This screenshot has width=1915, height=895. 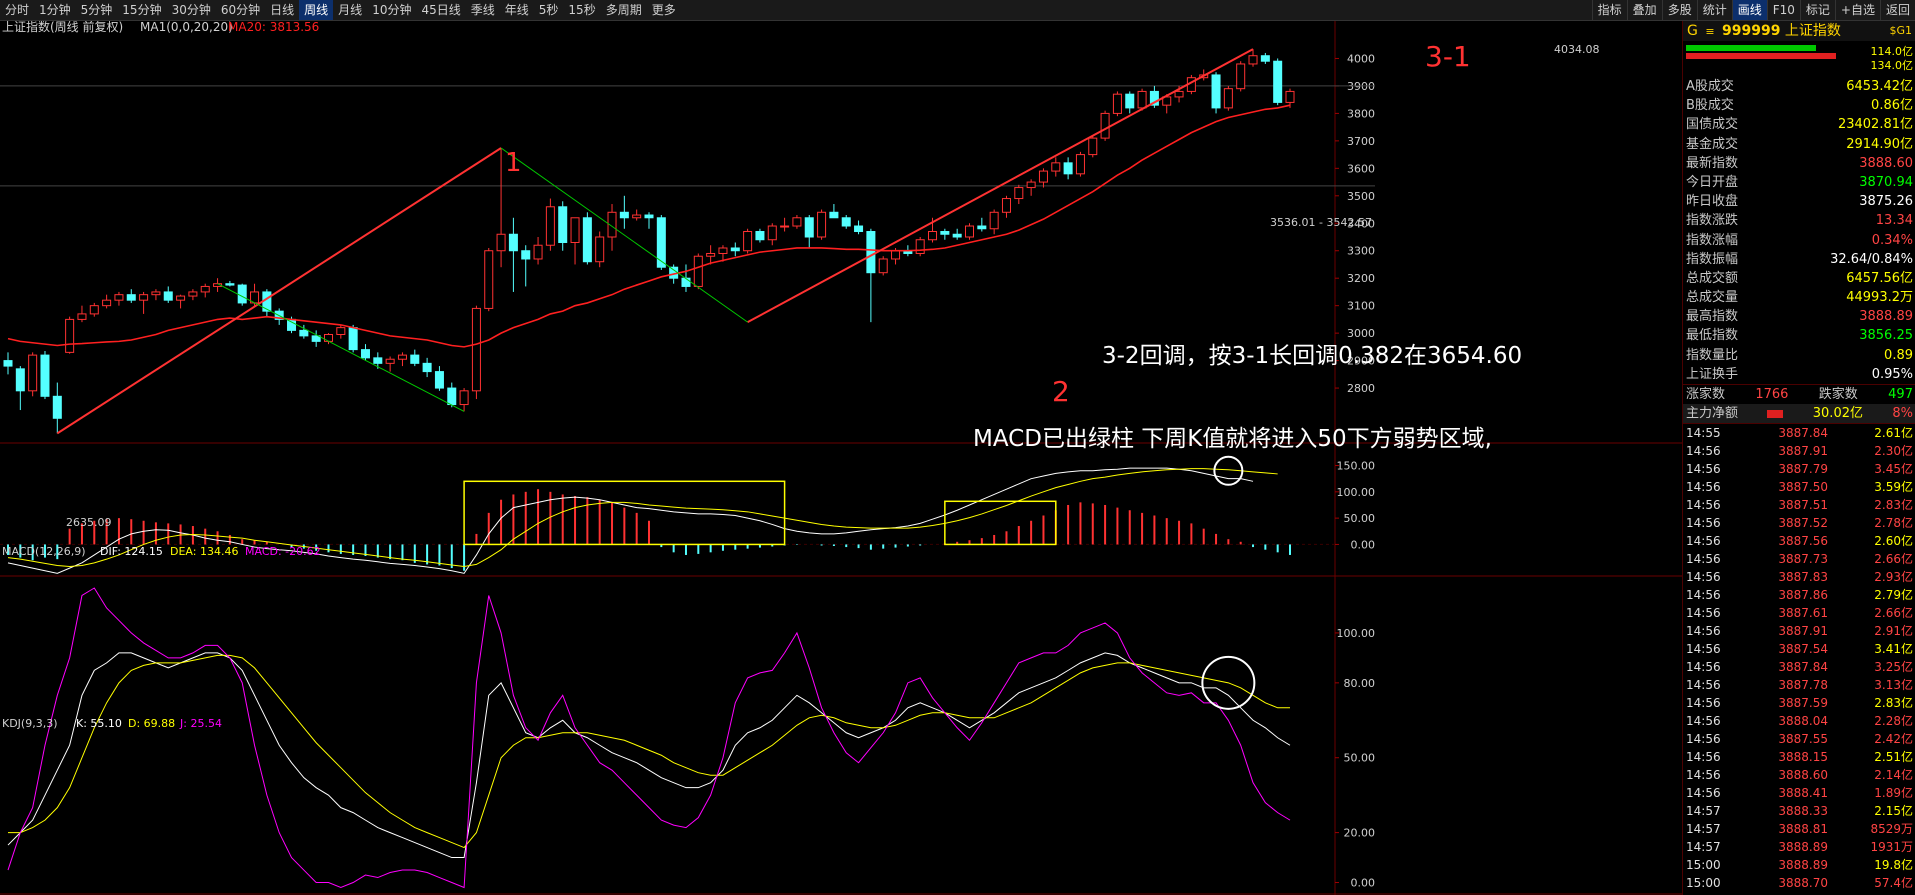 What do you see at coordinates (1712, 125) in the screenshot?
I see `stat-label: 国债成交` at bounding box center [1712, 125].